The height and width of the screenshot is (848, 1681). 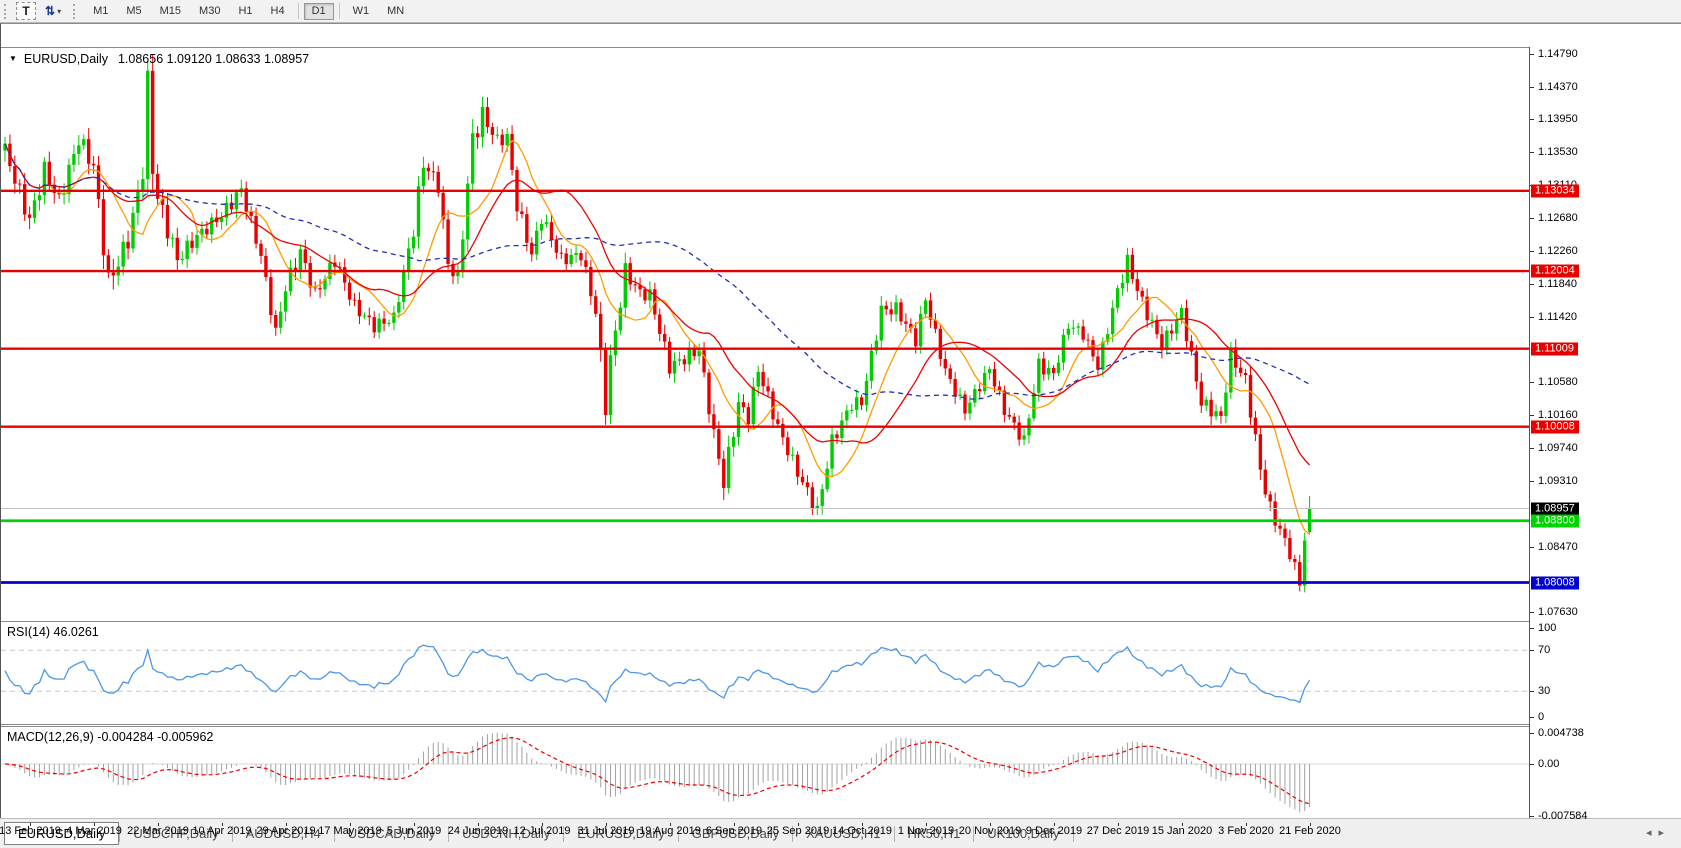 I want to click on price-line-label: 1.08800, so click(x=1555, y=521).